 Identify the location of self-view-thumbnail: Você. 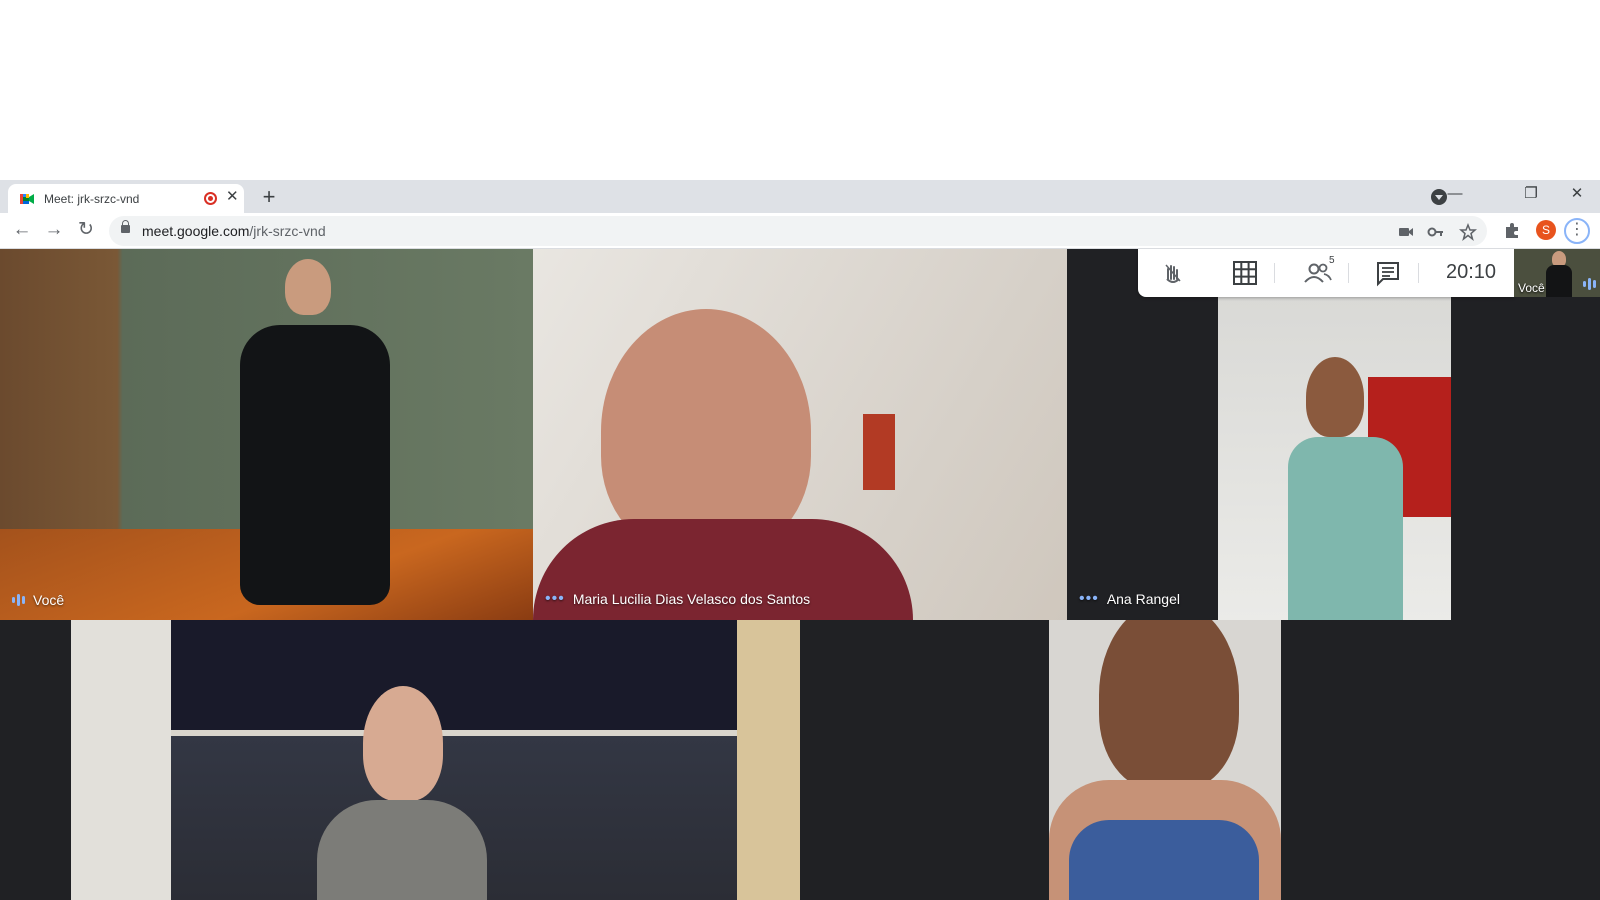
(1557, 273).